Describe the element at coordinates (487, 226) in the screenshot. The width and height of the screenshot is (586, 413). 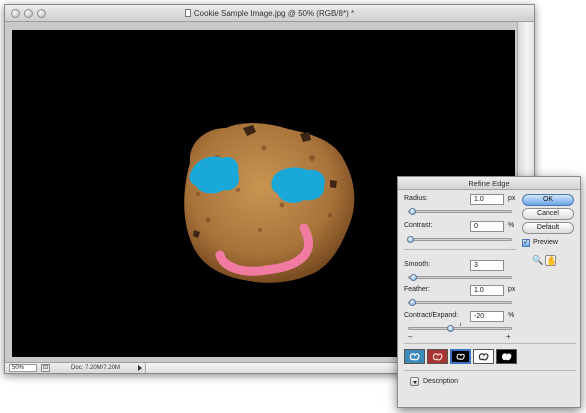
I see `contrast-field: 0` at that location.